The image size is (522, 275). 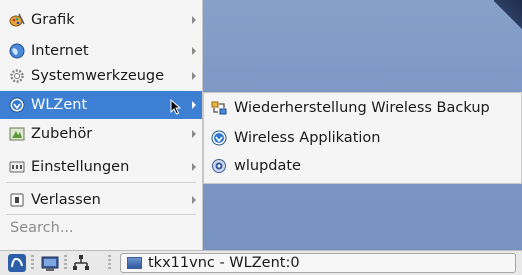 What do you see at coordinates (66, 200) in the screenshot?
I see `menu-item-label: Verlassen` at bounding box center [66, 200].